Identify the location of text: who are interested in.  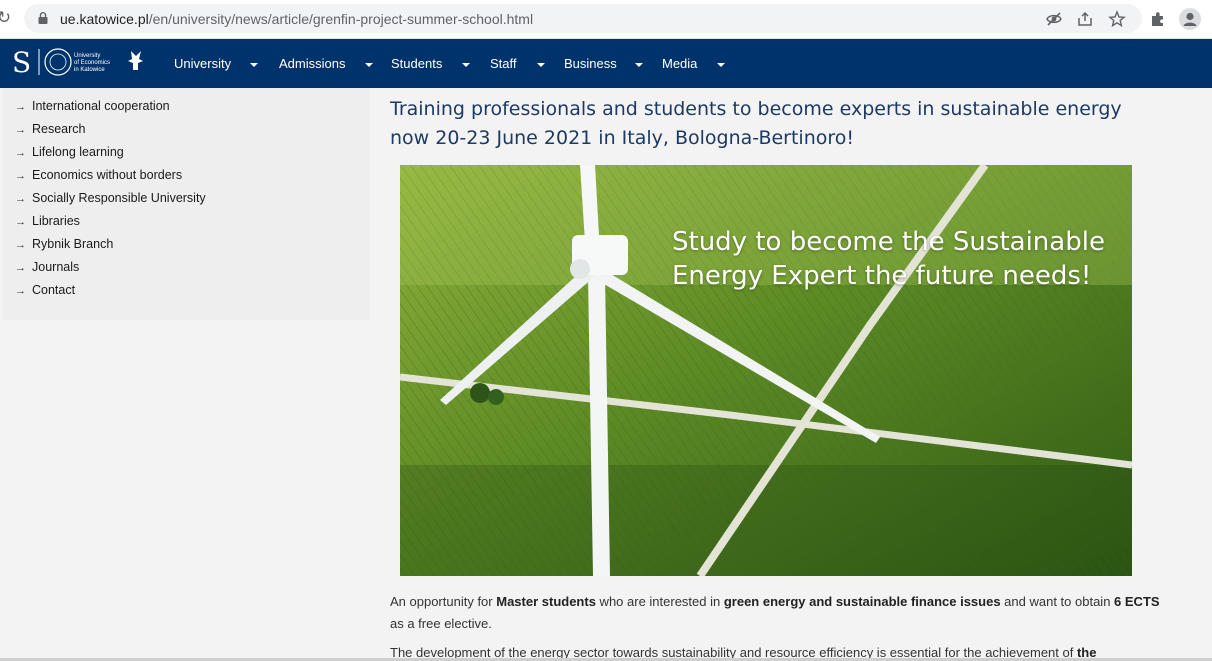
(659, 601).